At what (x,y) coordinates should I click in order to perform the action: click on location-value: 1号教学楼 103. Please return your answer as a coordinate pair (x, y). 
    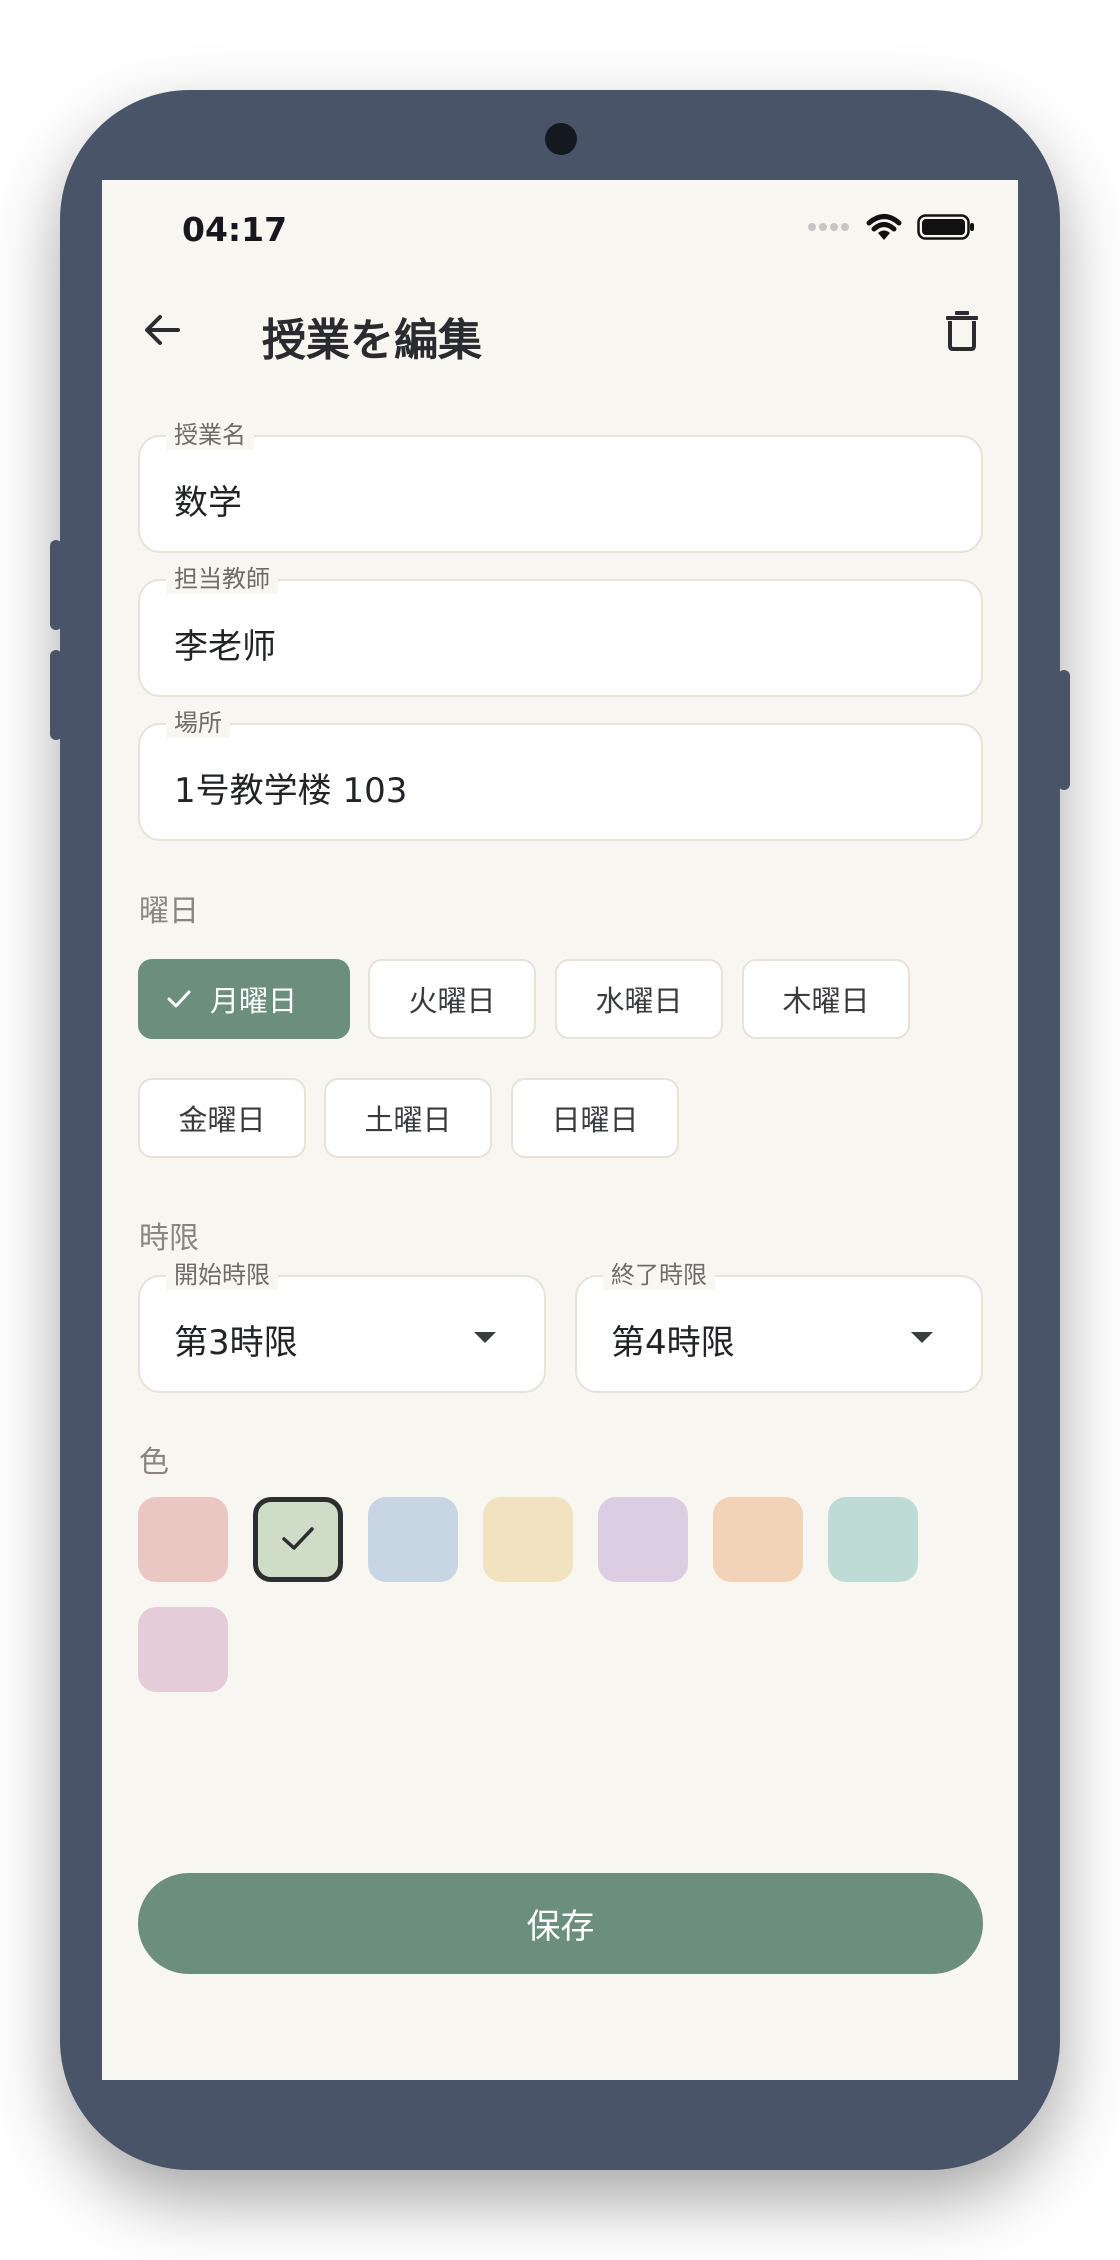
    Looking at the image, I should click on (291, 791).